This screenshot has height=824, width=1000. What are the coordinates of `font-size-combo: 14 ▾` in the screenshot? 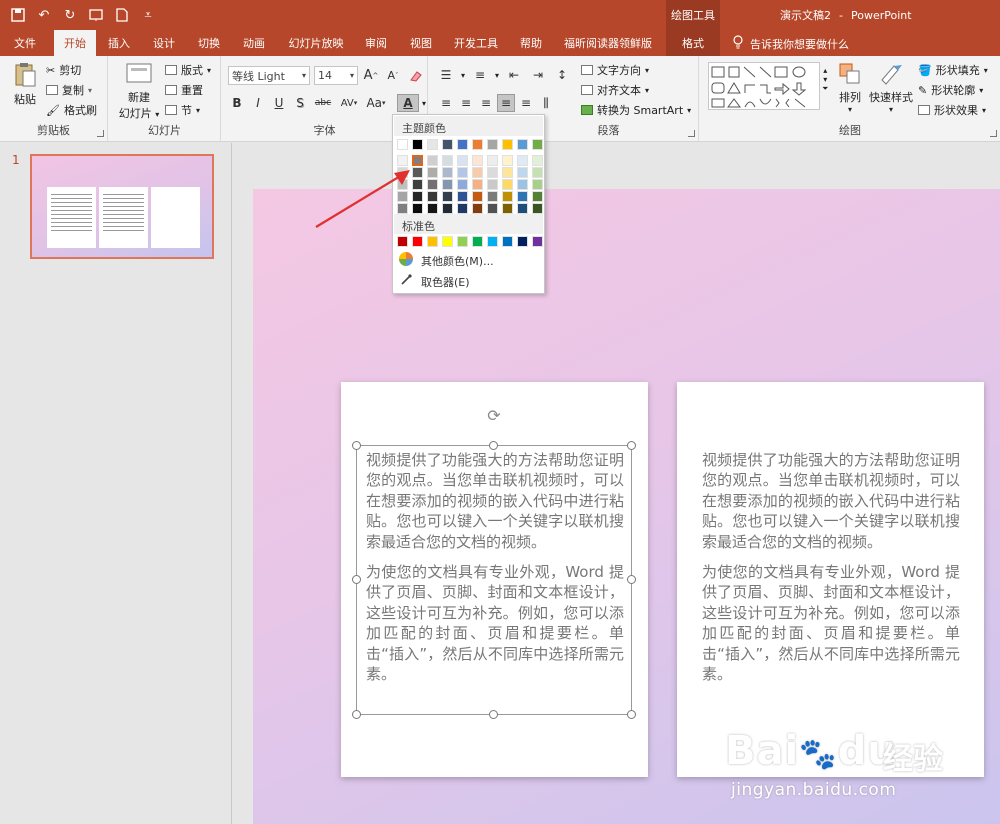 It's located at (336, 75).